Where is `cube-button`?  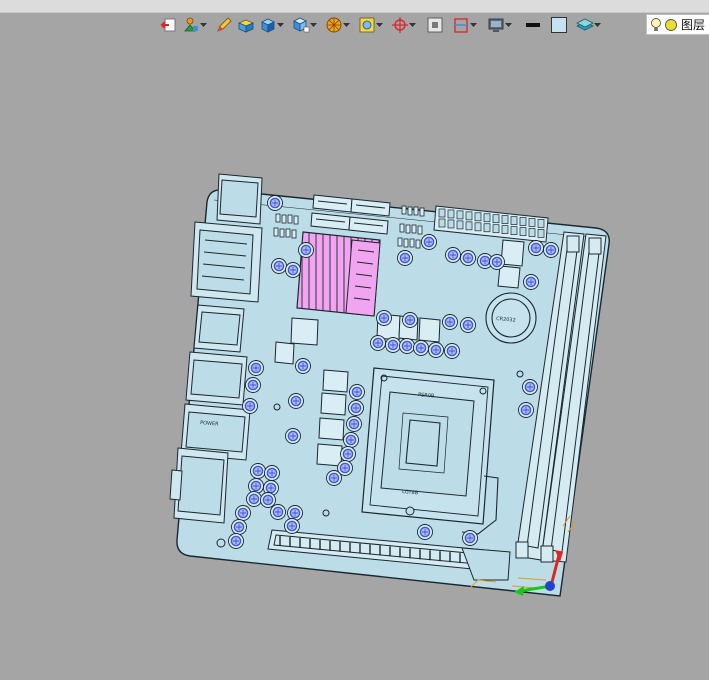 cube-button is located at coordinates (271, 25).